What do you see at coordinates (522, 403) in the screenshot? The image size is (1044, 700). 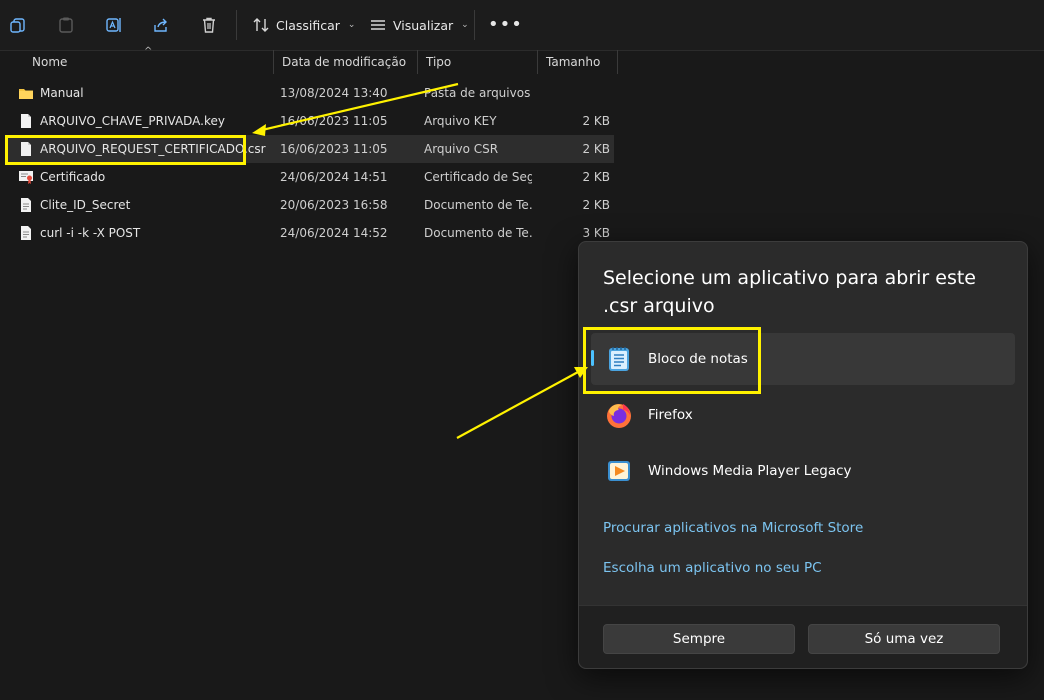 I see `arrow-to-app` at bounding box center [522, 403].